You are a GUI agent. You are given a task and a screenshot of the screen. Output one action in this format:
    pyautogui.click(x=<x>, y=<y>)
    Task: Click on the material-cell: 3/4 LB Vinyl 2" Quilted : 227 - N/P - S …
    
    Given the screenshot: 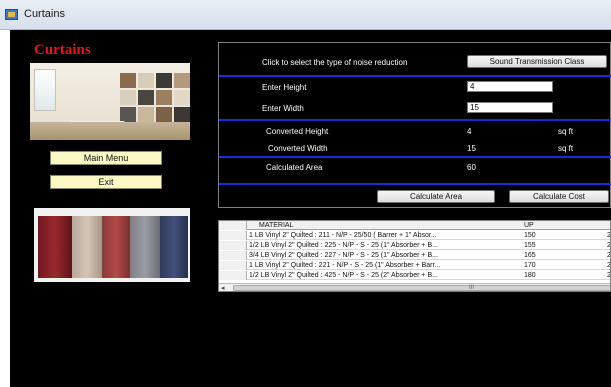 What is the action you would take?
    pyautogui.click(x=381, y=255)
    